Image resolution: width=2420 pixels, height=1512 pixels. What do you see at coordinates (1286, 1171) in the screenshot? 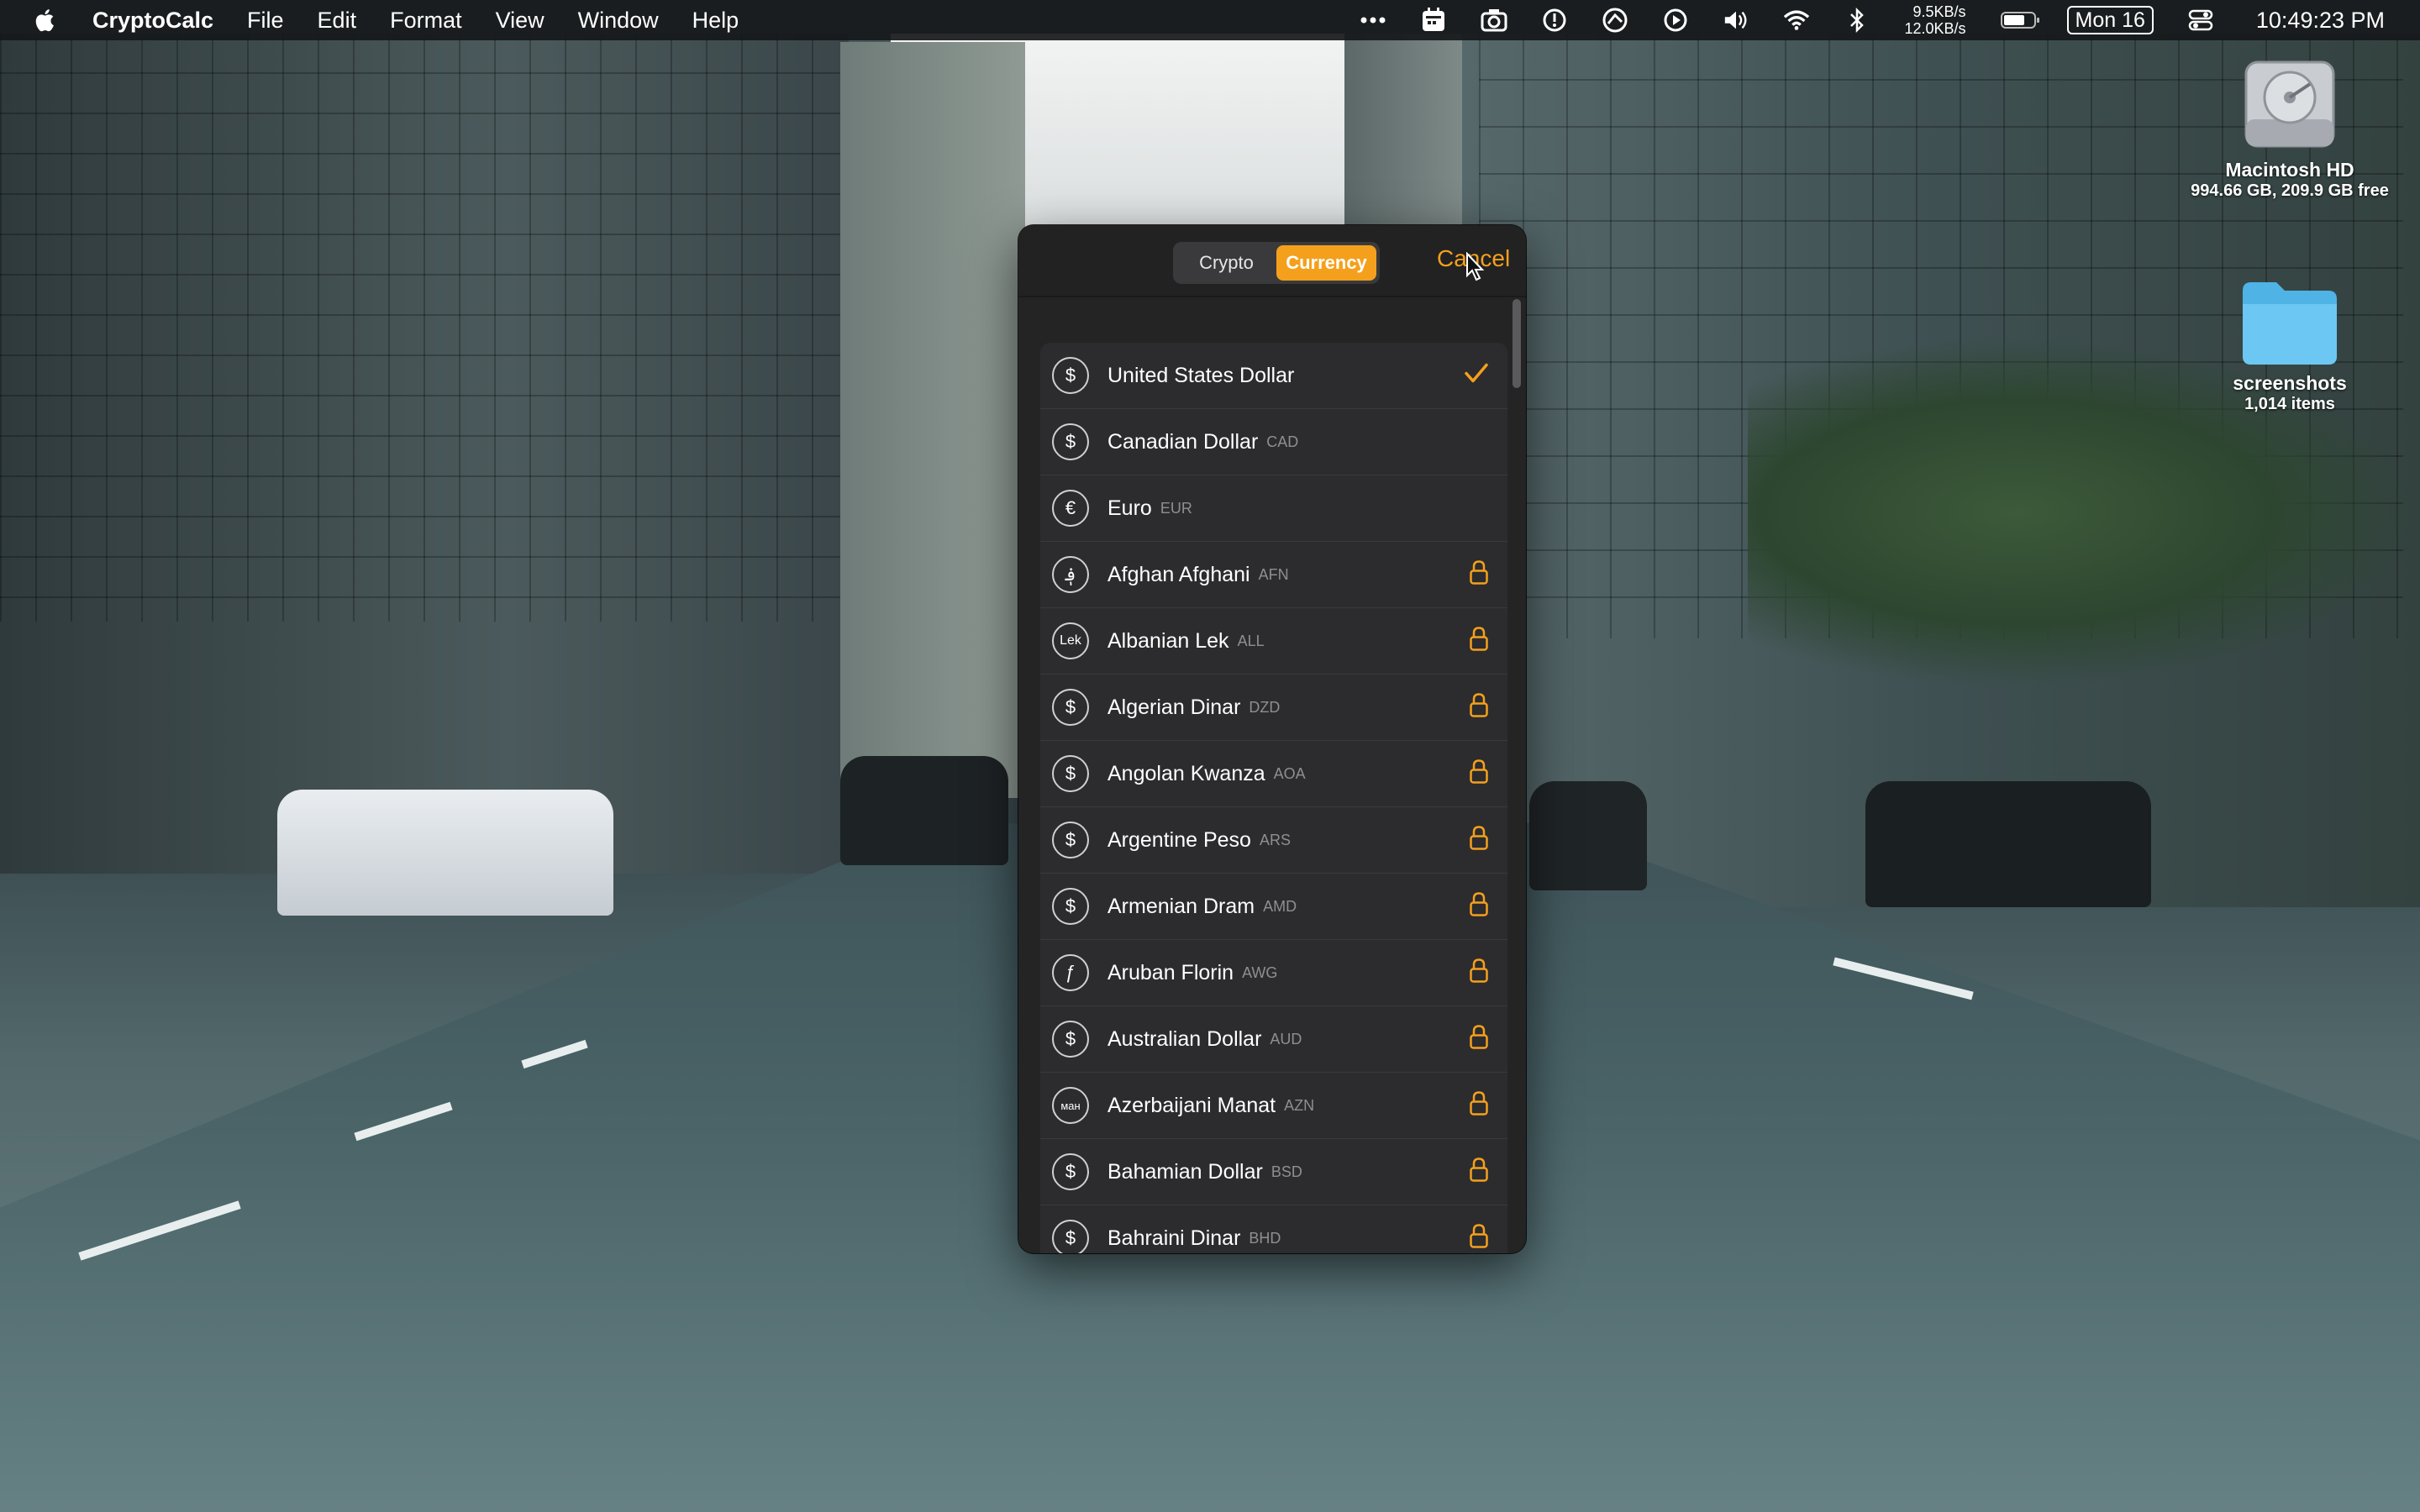
I see `currency-code: BSD` at bounding box center [1286, 1171].